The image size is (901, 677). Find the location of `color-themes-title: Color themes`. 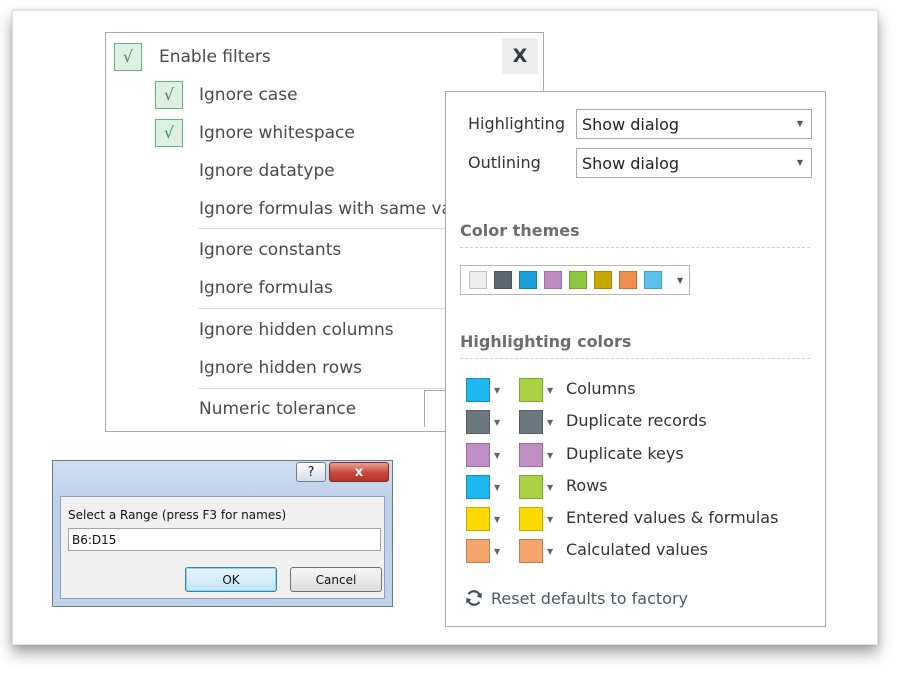

color-themes-title: Color themes is located at coordinates (520, 230).